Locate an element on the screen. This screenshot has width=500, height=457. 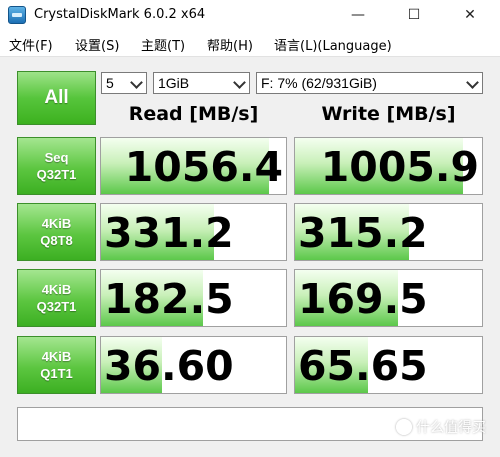
test-label-line1: Seq is located at coordinates (56, 157).